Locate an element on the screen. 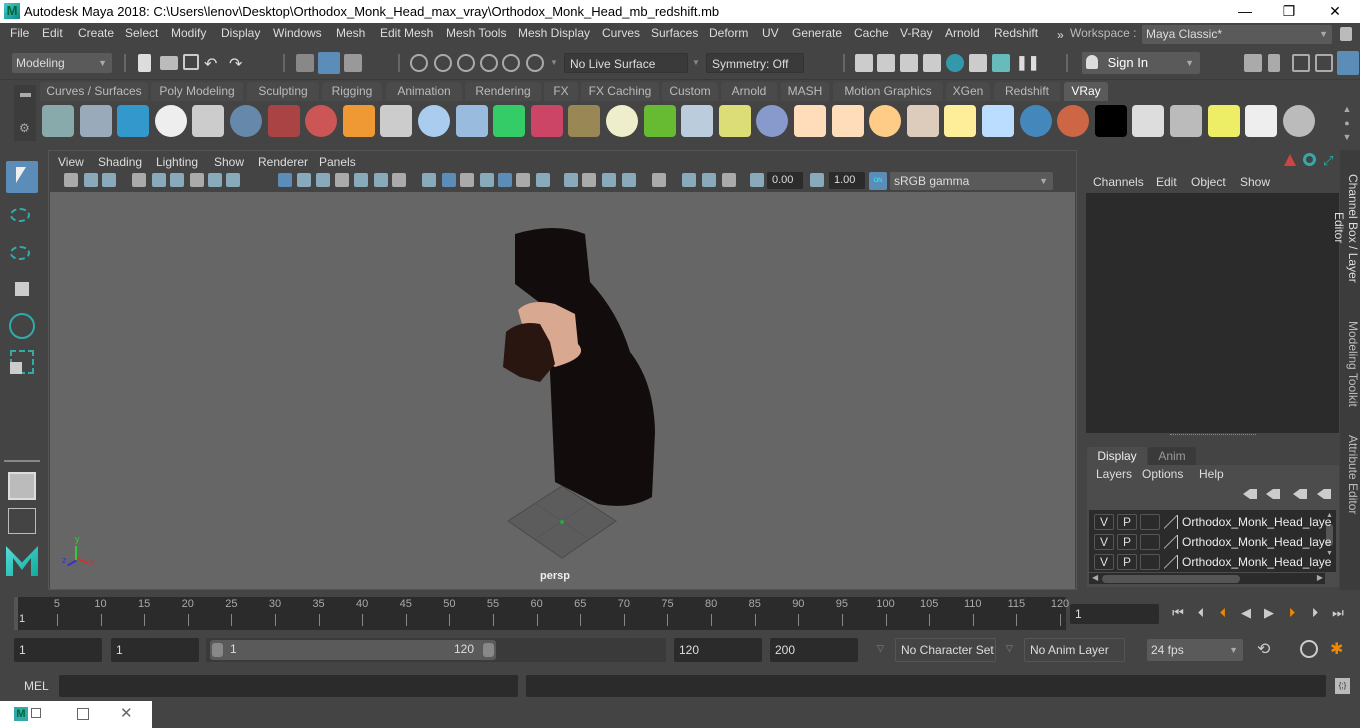  animation-end-field: 200 is located at coordinates (814, 650).